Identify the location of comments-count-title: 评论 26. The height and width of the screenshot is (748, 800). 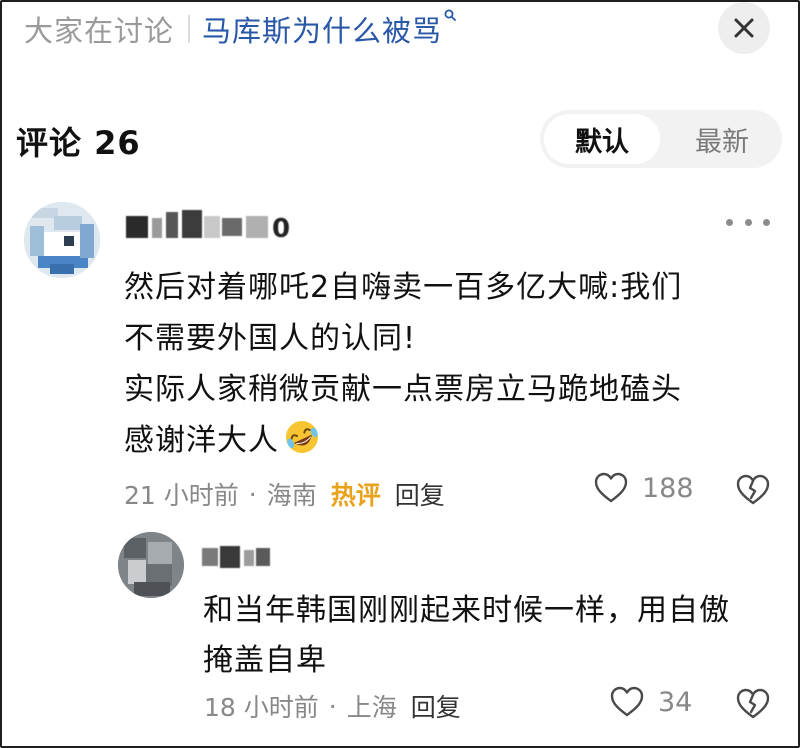
(78, 143).